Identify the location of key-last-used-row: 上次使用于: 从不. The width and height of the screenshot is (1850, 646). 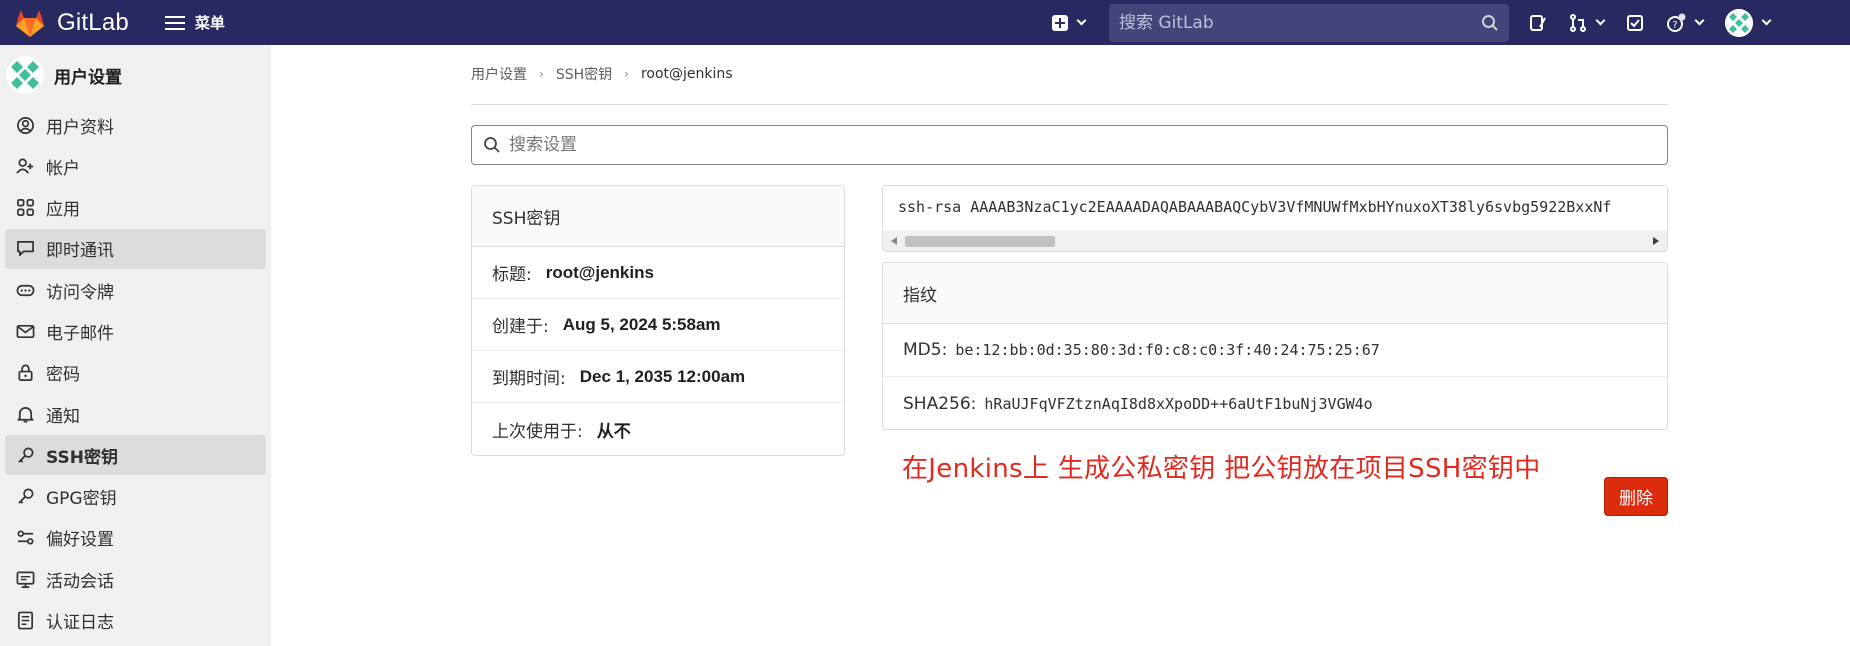
(658, 429).